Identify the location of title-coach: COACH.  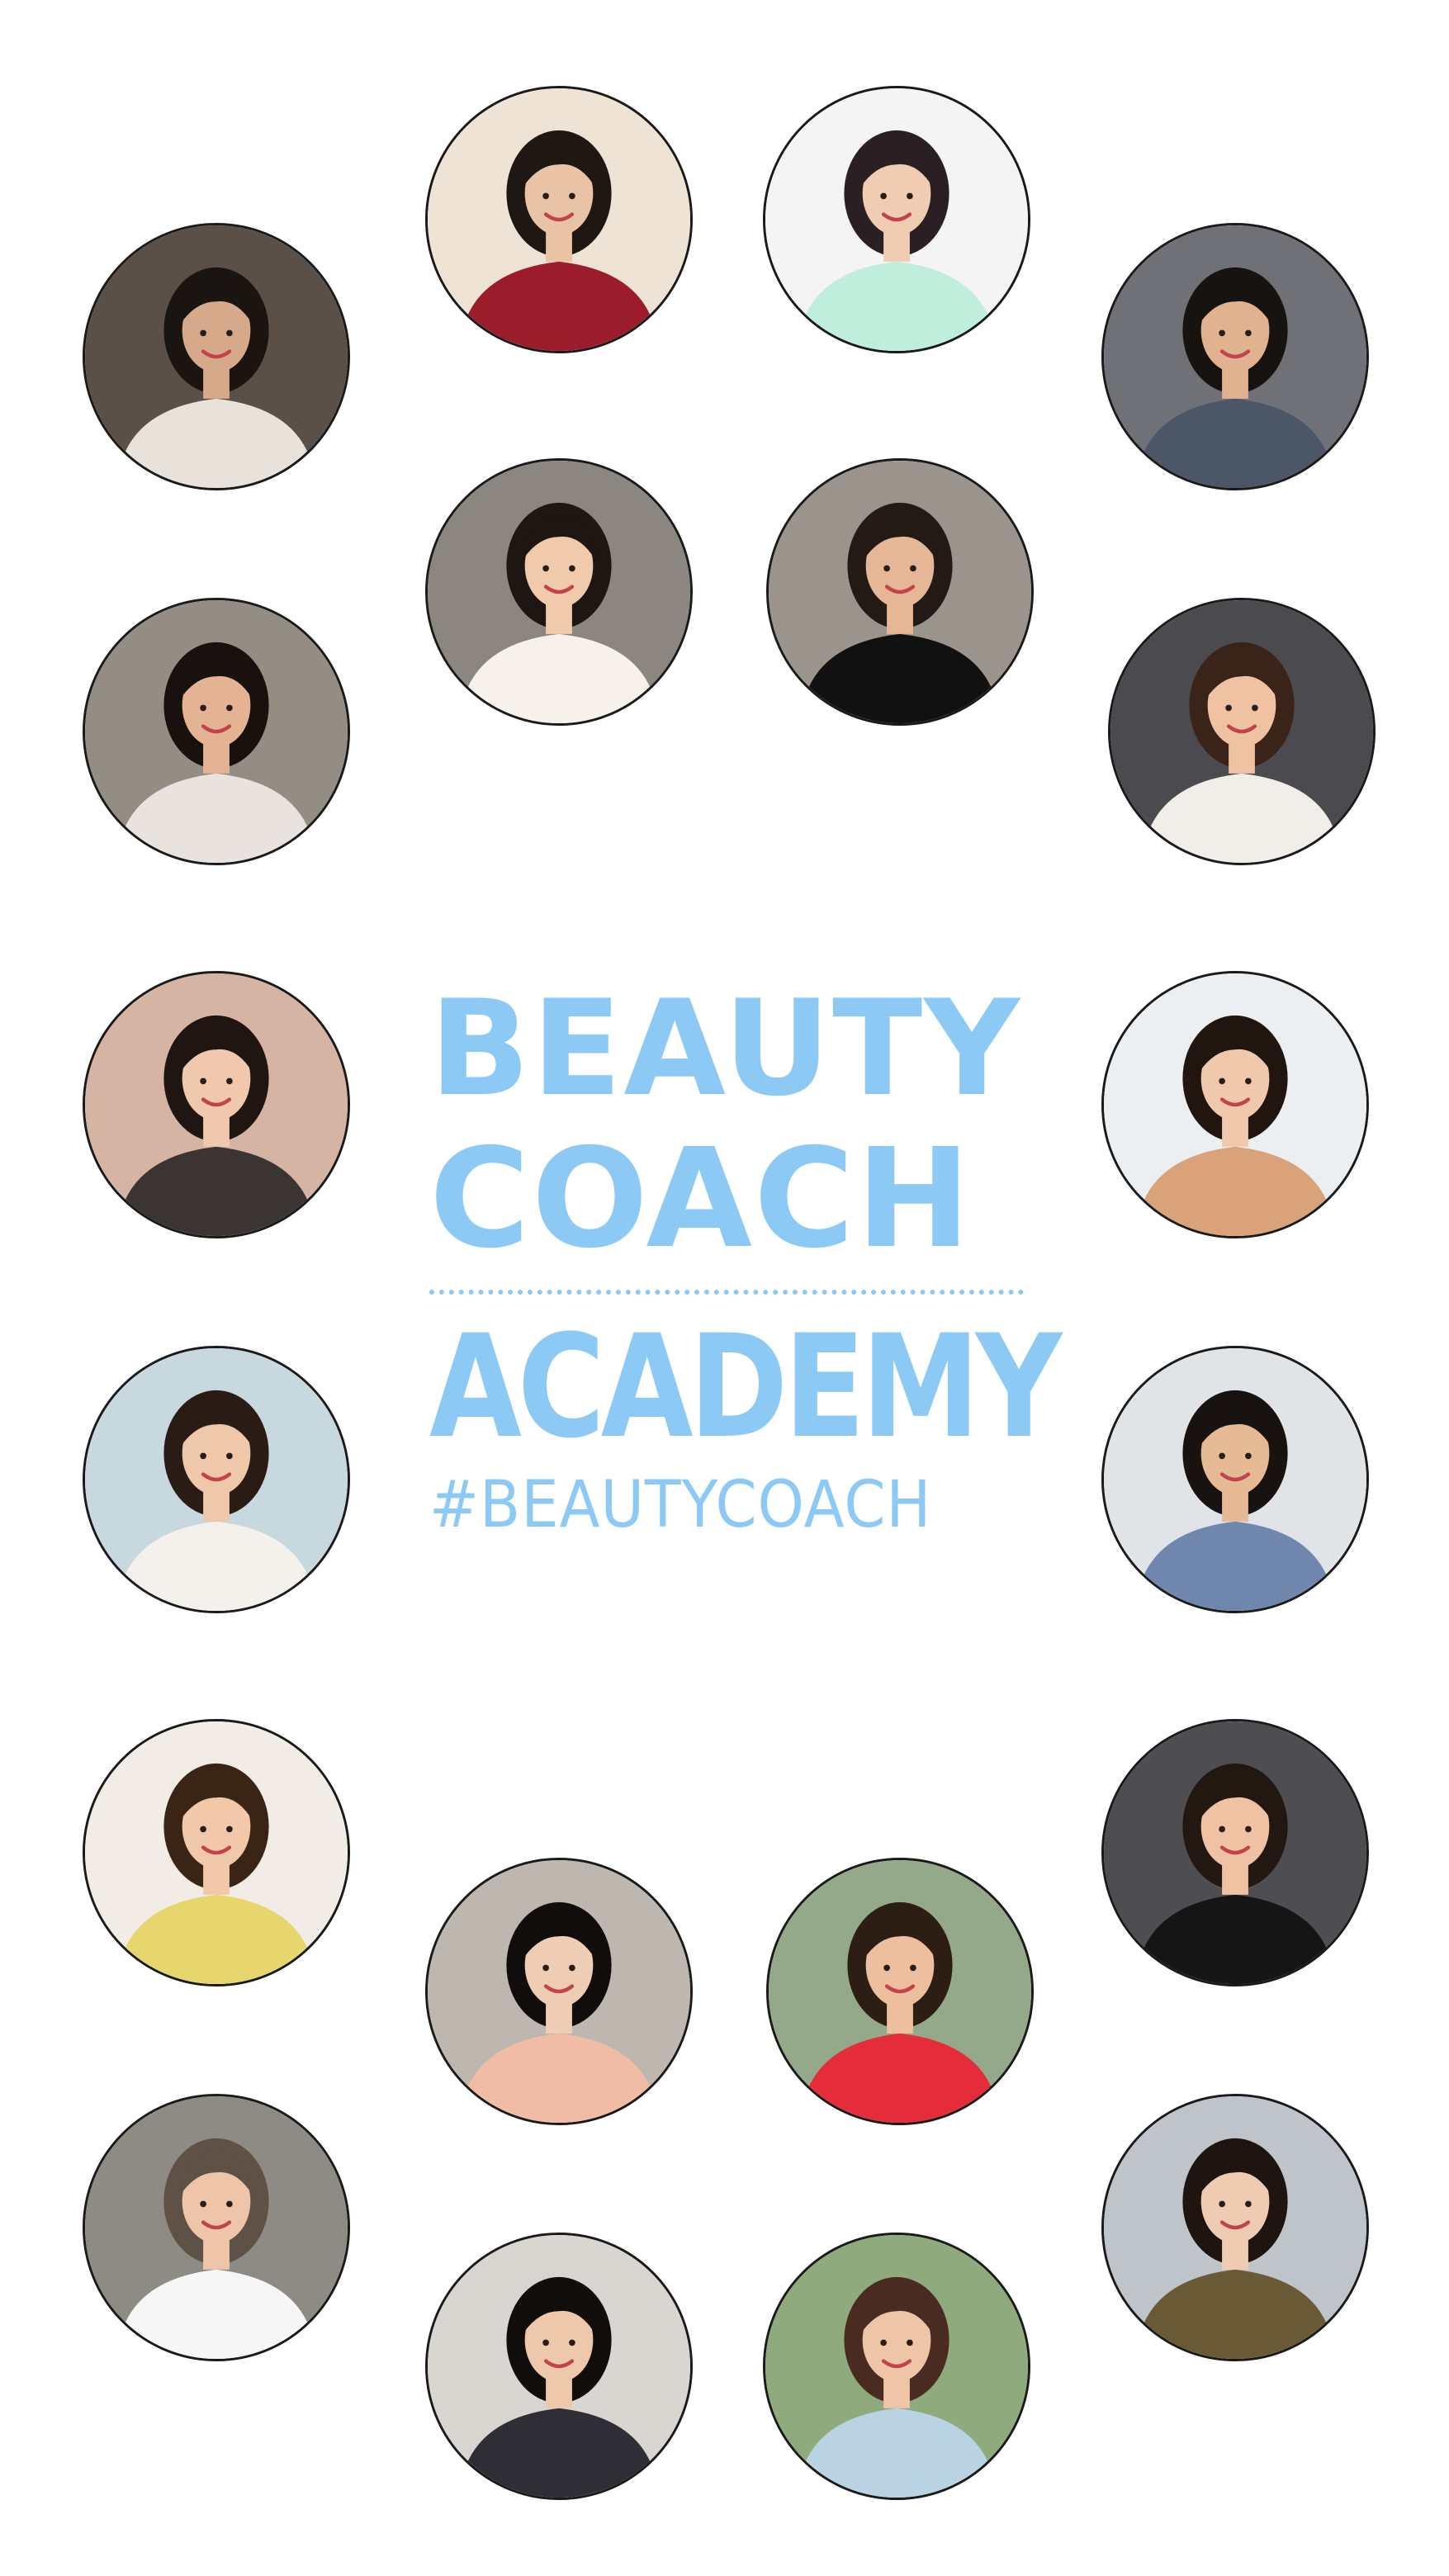
(701, 1199).